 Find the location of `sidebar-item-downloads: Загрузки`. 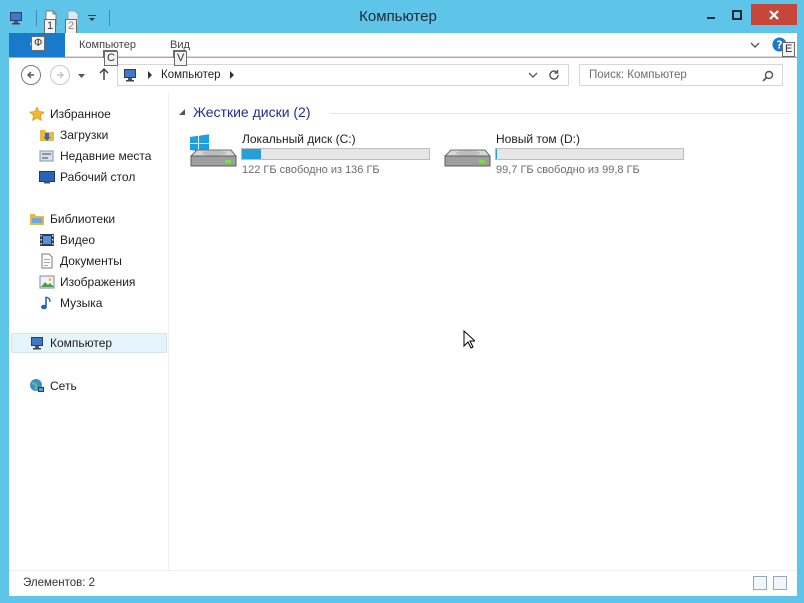

sidebar-item-downloads: Загрузки is located at coordinates (73, 135).